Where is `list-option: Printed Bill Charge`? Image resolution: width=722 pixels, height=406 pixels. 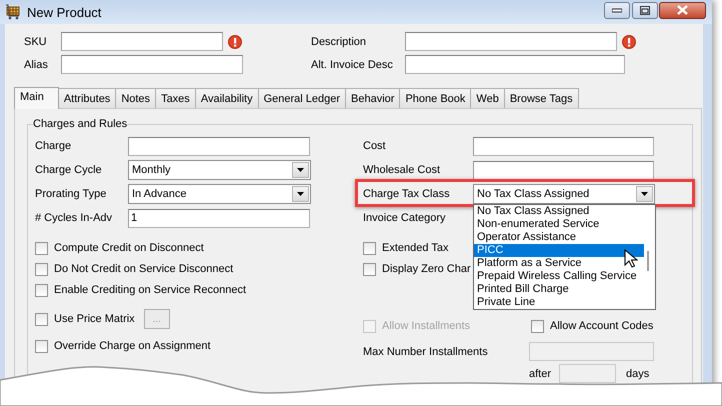
list-option: Printed Bill Charge is located at coordinates (559, 289).